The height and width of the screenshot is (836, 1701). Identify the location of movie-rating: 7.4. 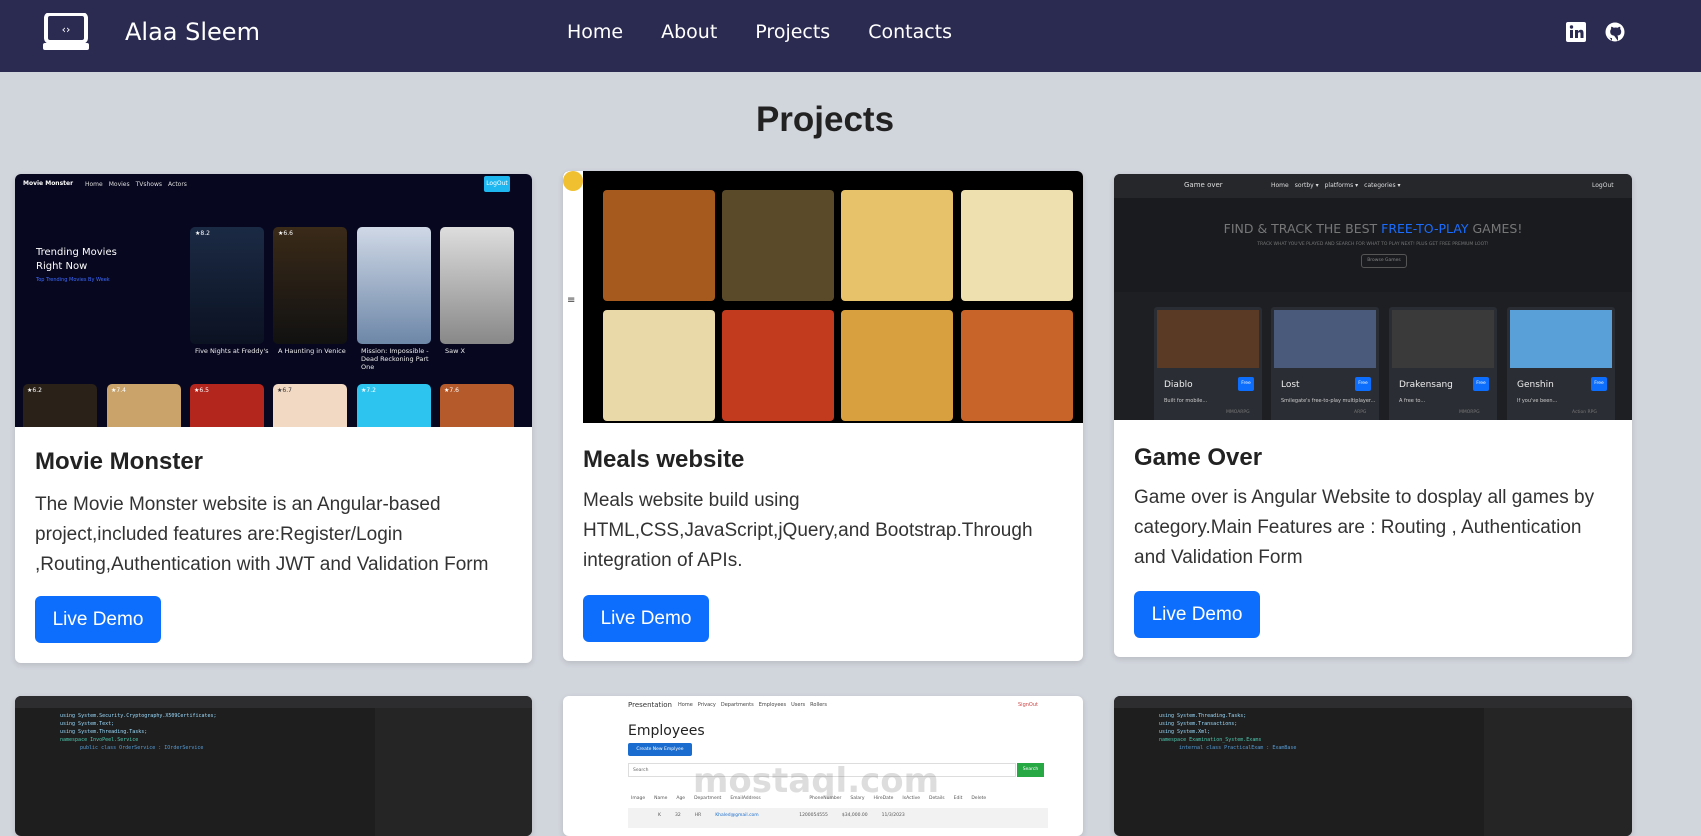
(121, 390).